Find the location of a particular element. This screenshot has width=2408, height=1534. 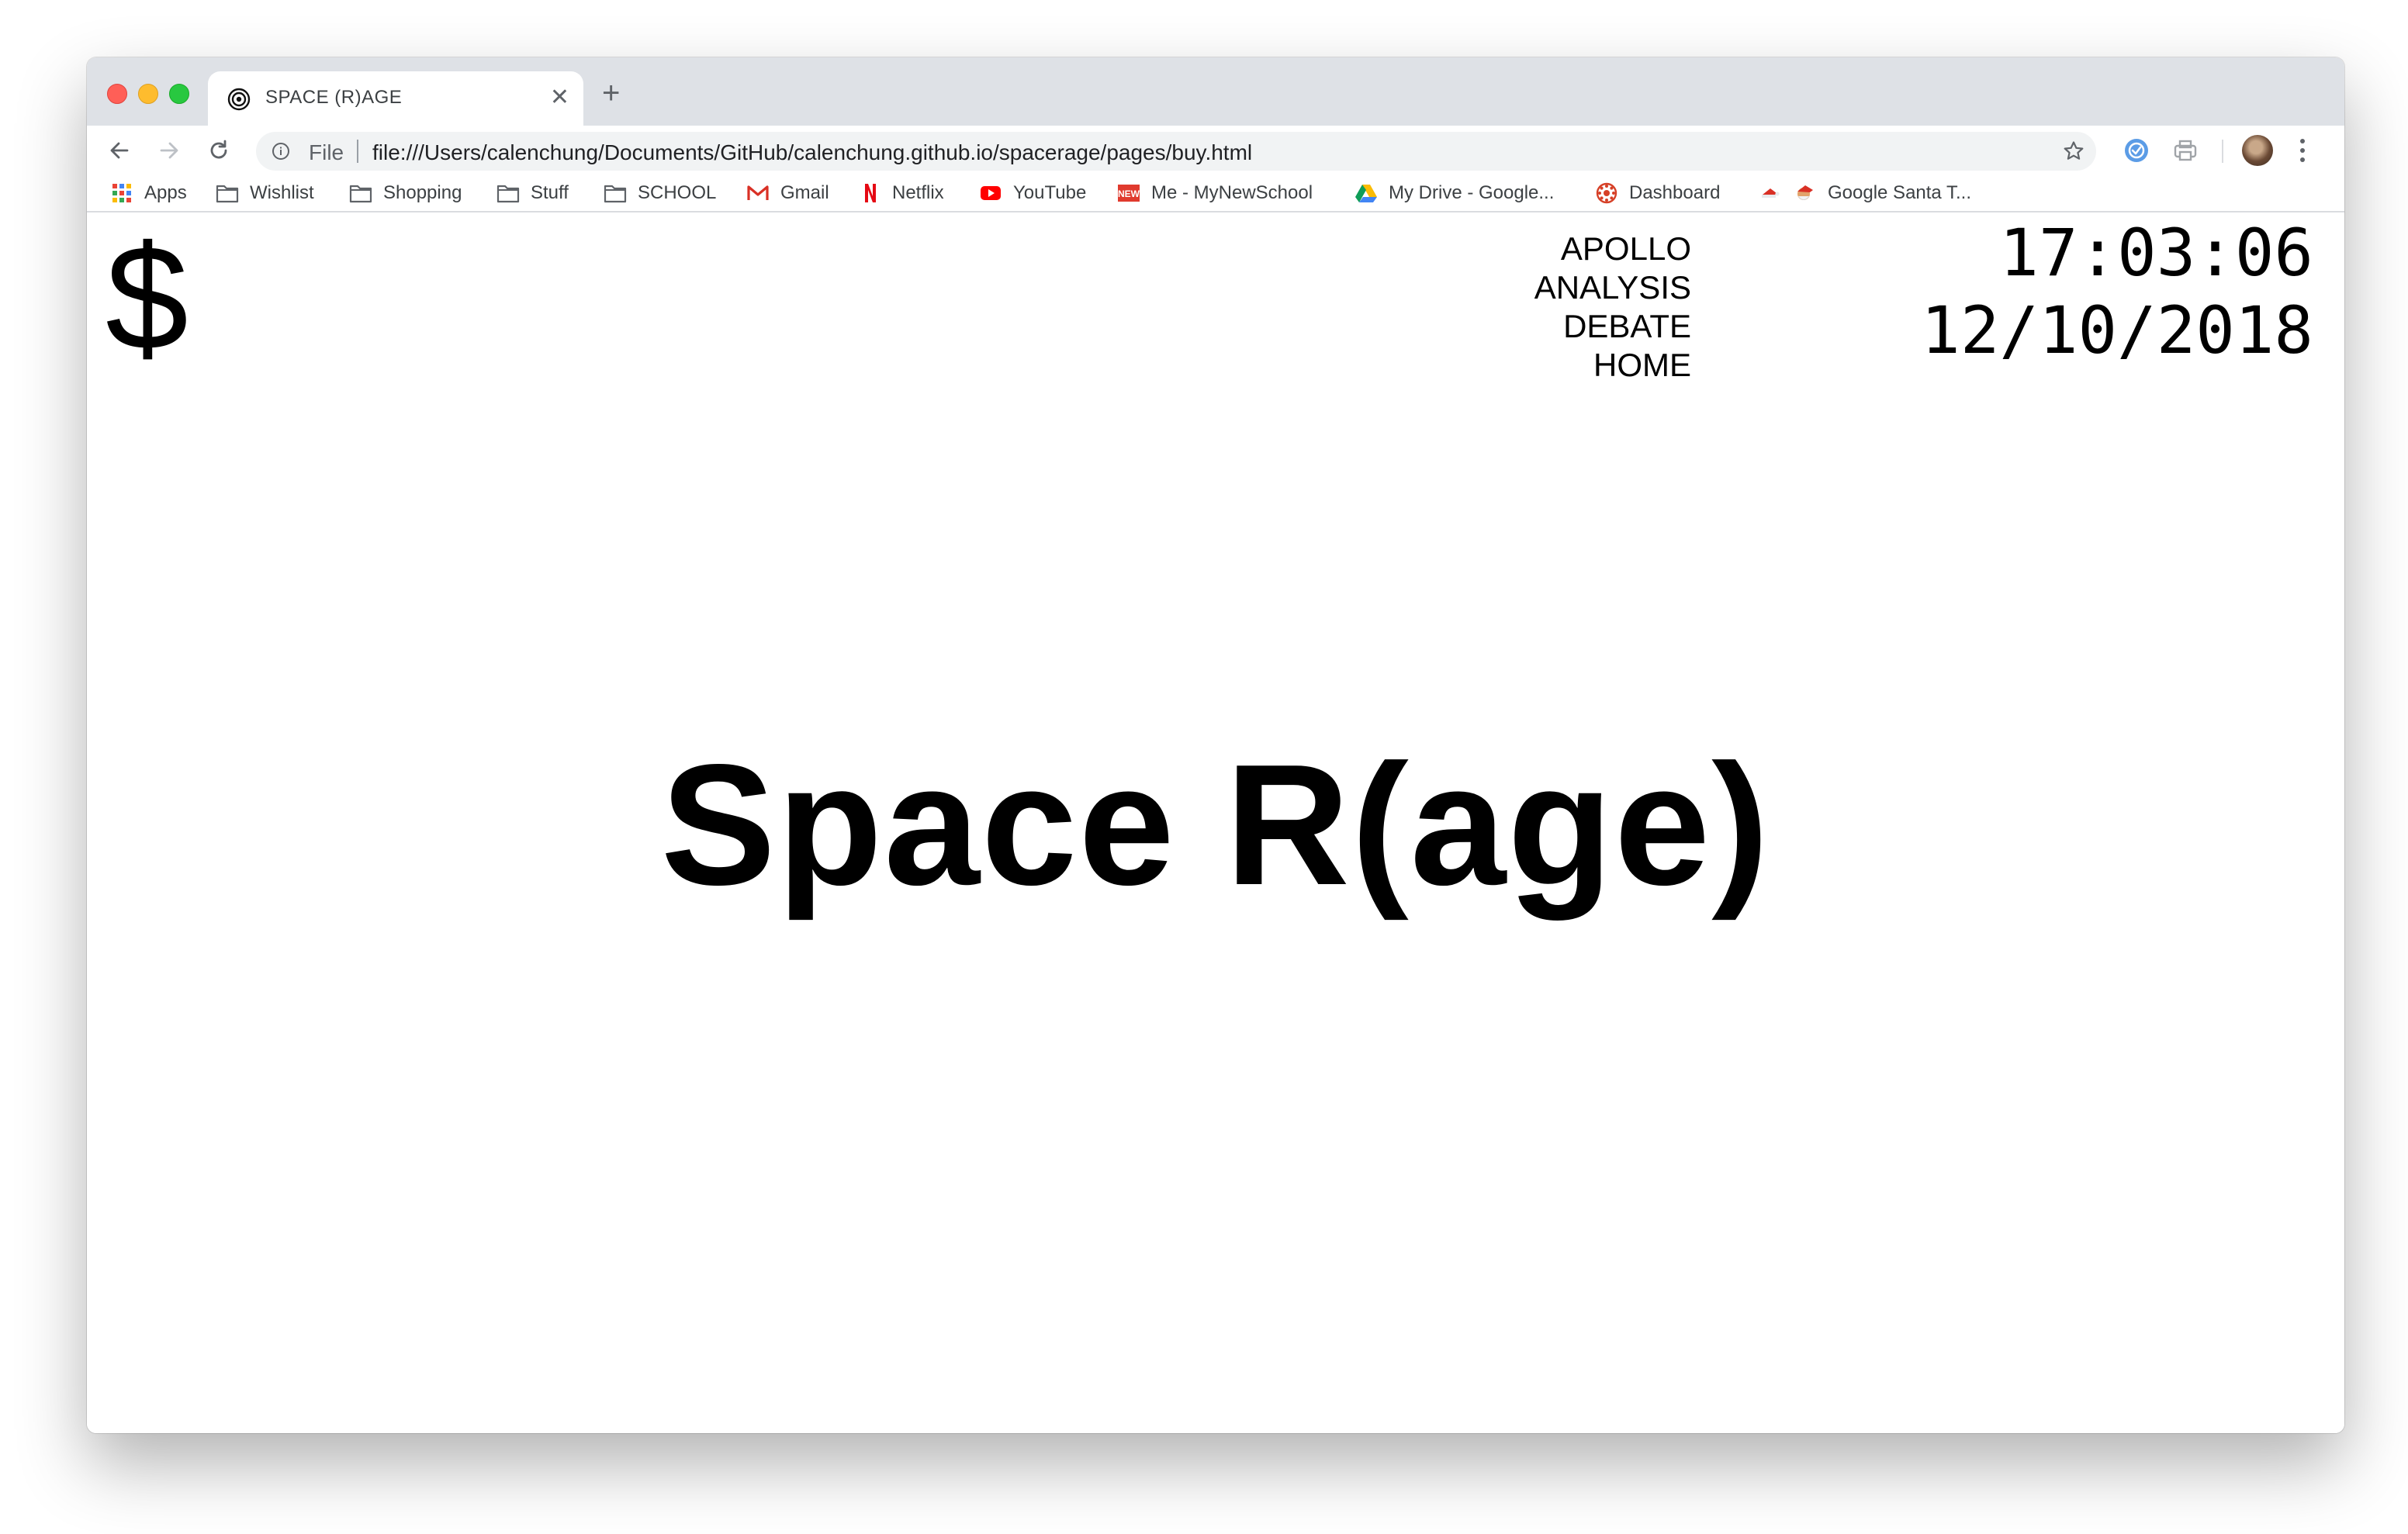

bookmark-star-icon is located at coordinates (2073, 151).